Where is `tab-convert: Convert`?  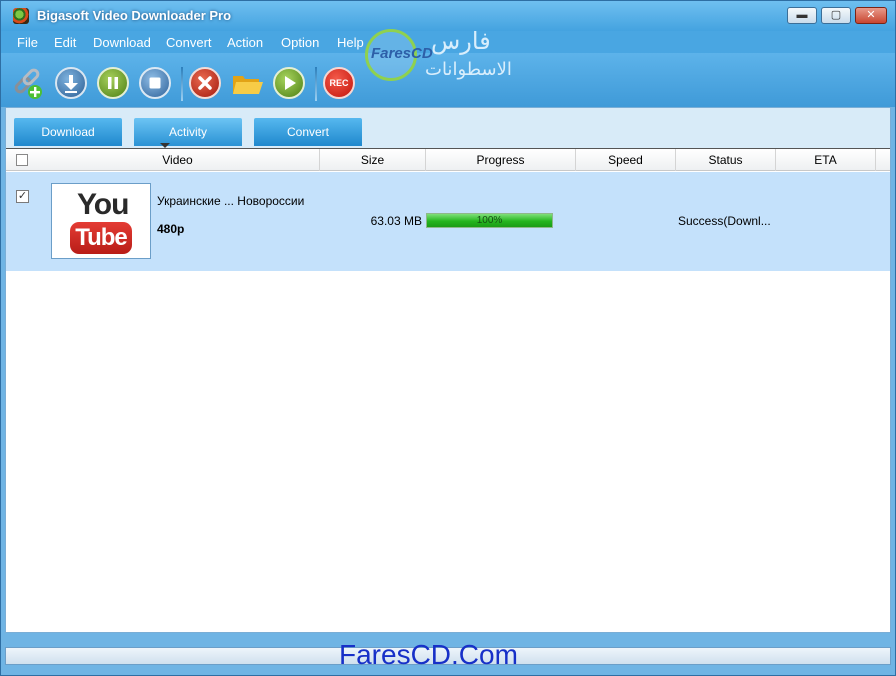
tab-convert: Convert is located at coordinates (308, 132).